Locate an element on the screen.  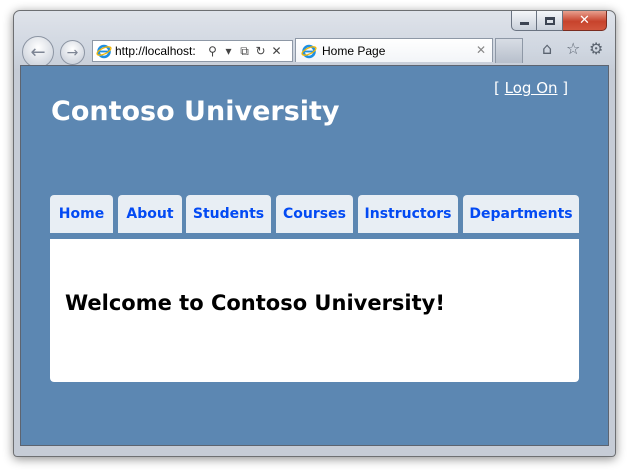
menu-item-home: Home is located at coordinates (81, 214).